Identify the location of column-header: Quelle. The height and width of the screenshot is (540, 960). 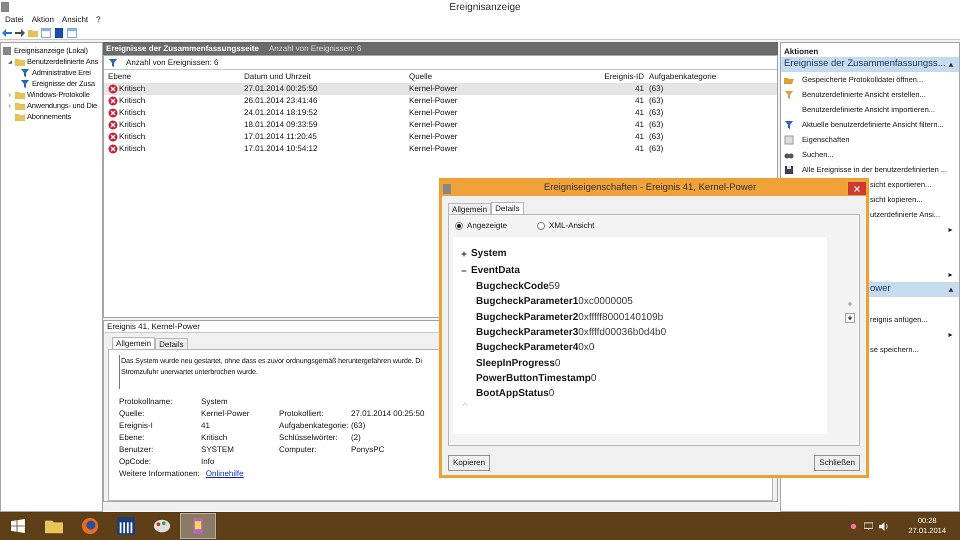
(491, 76).